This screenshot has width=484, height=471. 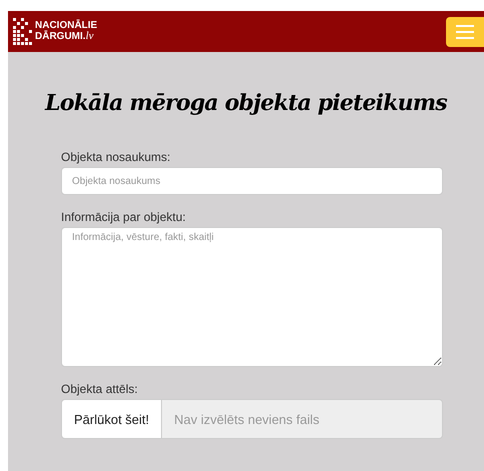 What do you see at coordinates (23, 31) in the screenshot?
I see `pixel-grid-icon` at bounding box center [23, 31].